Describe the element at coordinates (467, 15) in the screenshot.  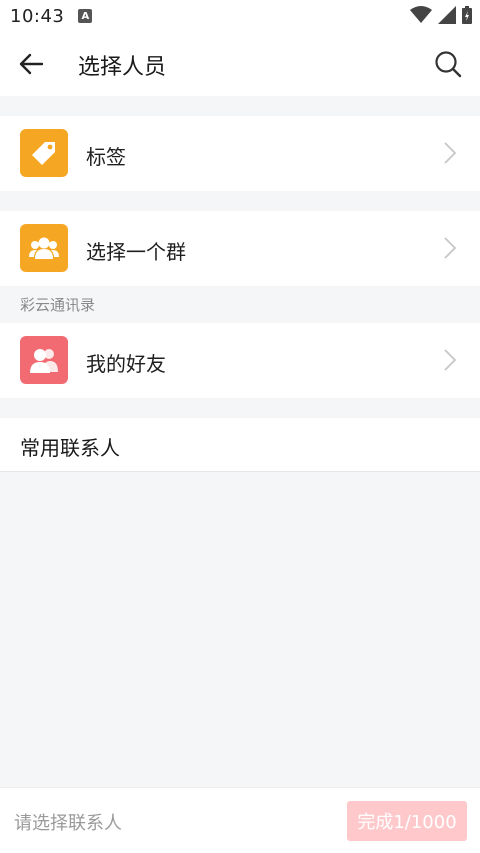
I see `battery-charging-icon` at that location.